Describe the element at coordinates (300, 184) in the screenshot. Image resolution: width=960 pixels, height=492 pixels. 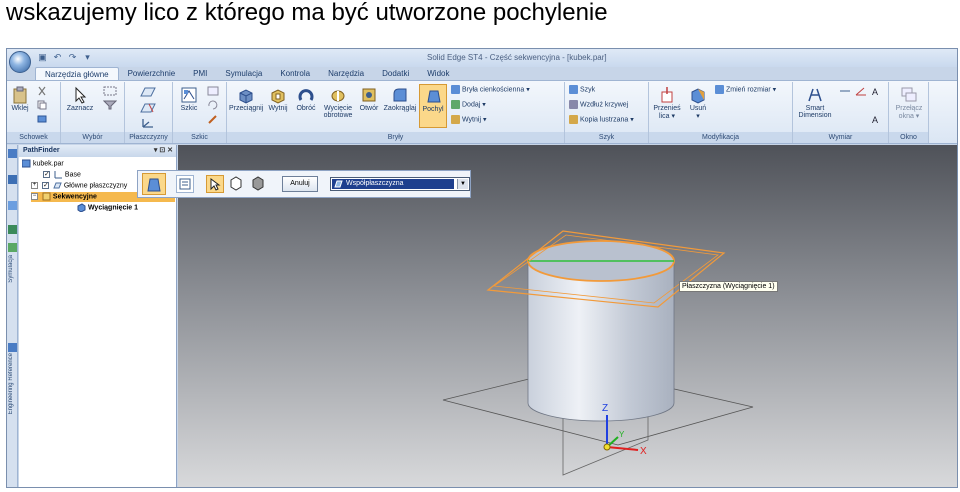
I see `cancel-button: Anuluj` at that location.